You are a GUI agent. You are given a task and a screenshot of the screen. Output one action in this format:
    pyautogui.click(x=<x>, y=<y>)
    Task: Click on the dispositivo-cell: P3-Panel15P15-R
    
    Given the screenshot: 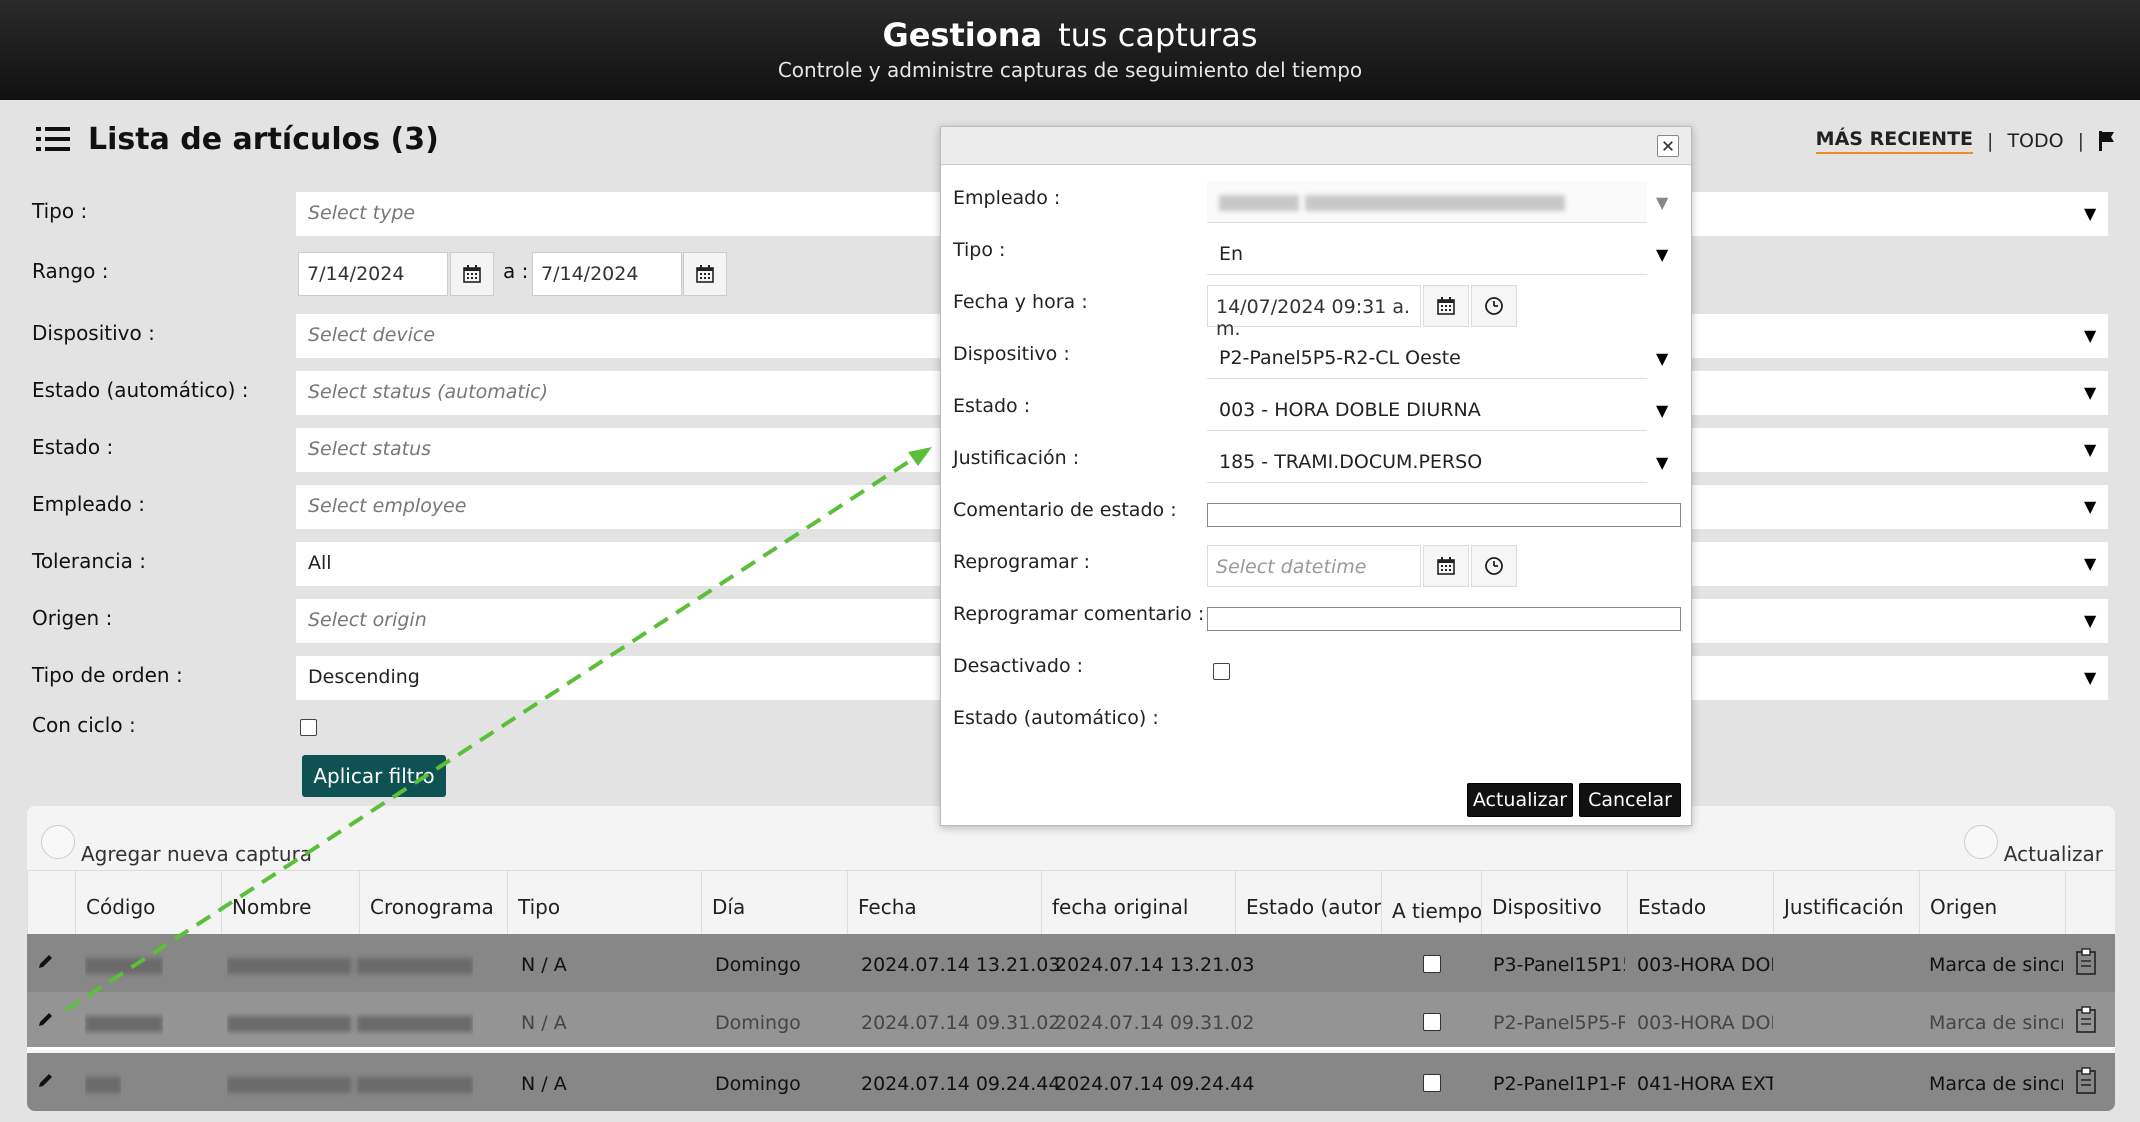 What is the action you would take?
    pyautogui.click(x=1559, y=965)
    